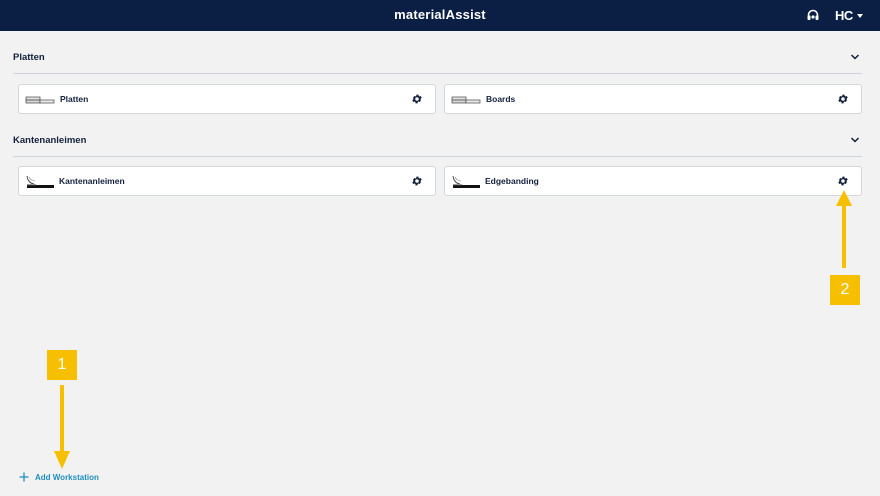  I want to click on headset-icon, so click(813, 15).